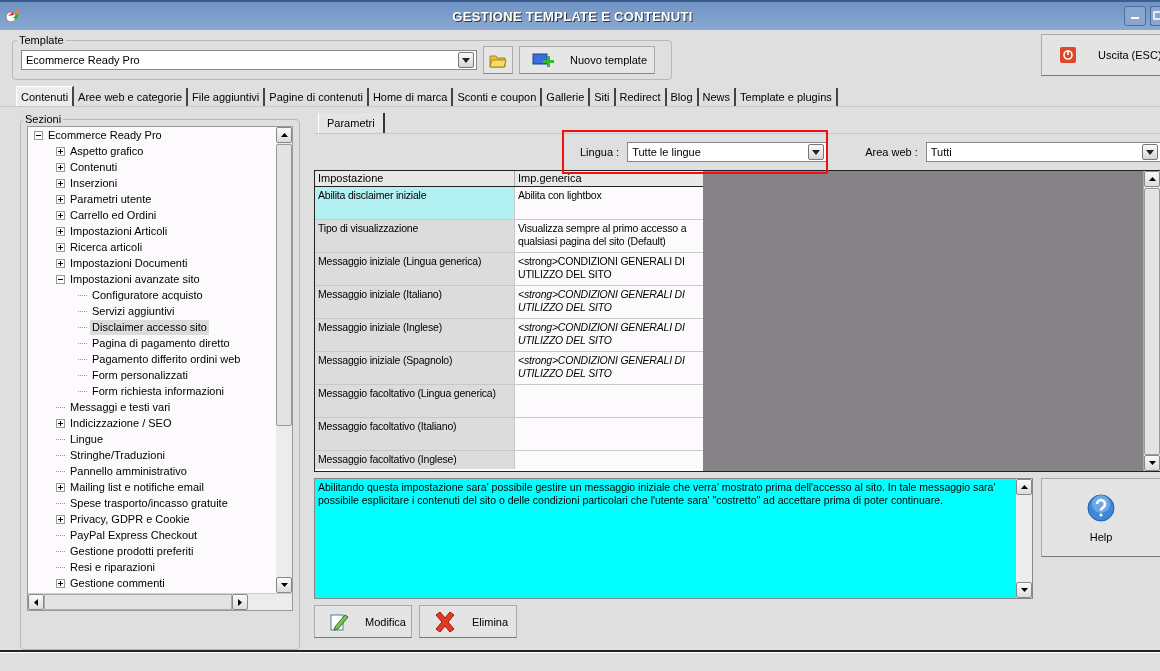  What do you see at coordinates (550, 178) in the screenshot?
I see `column-header: Imp.generica` at bounding box center [550, 178].